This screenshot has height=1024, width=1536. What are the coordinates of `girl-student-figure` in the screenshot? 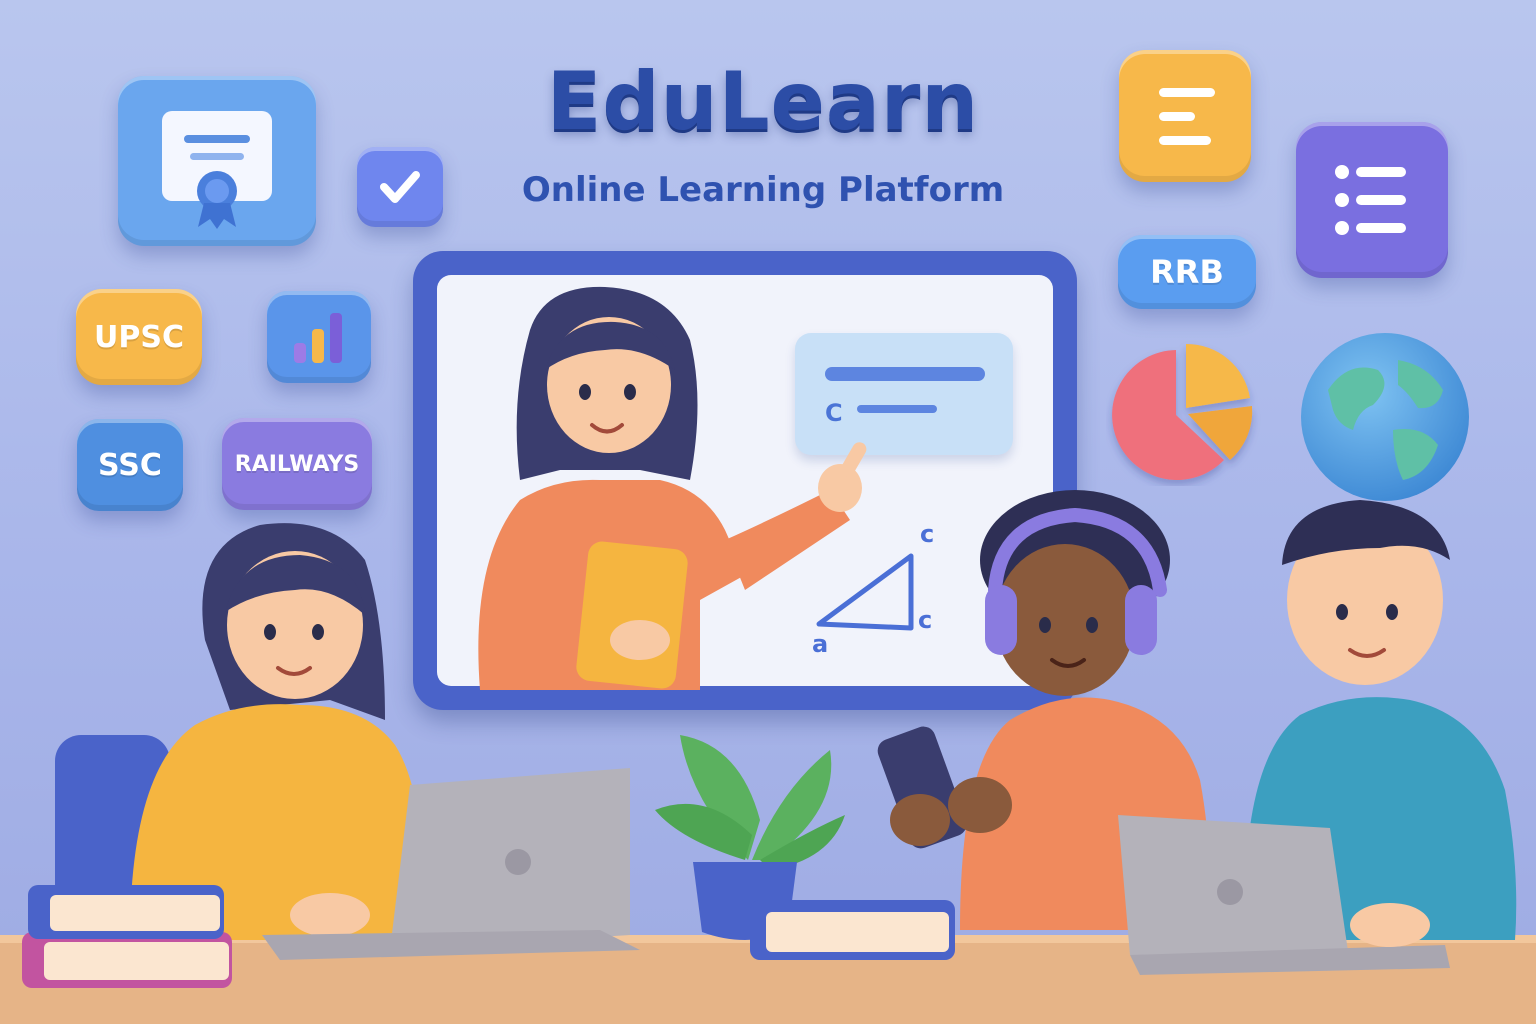 It's located at (276, 731).